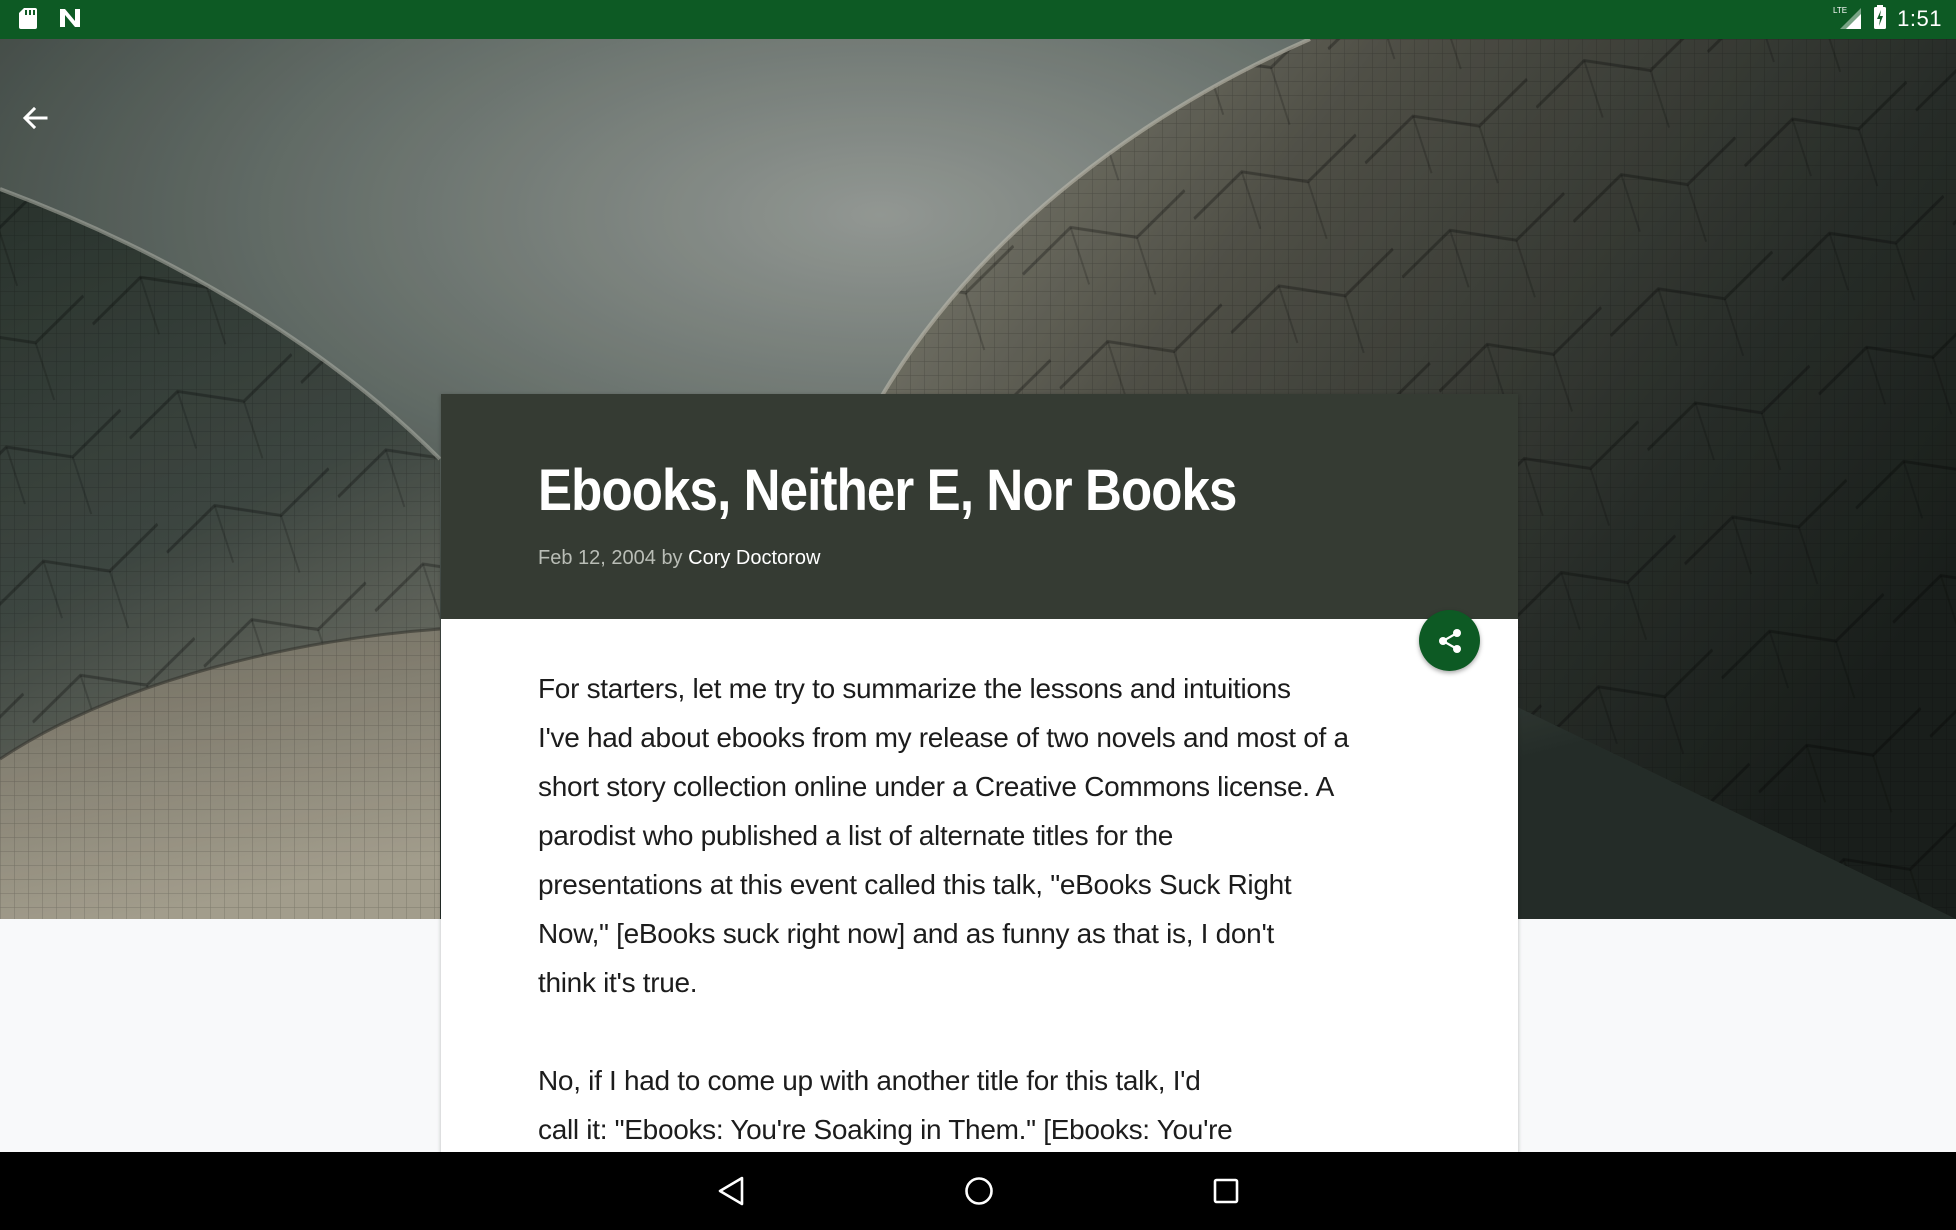 Image resolution: width=1956 pixels, height=1230 pixels. Describe the element at coordinates (1848, 19) in the screenshot. I see `lte-signal-icon: LTE` at that location.